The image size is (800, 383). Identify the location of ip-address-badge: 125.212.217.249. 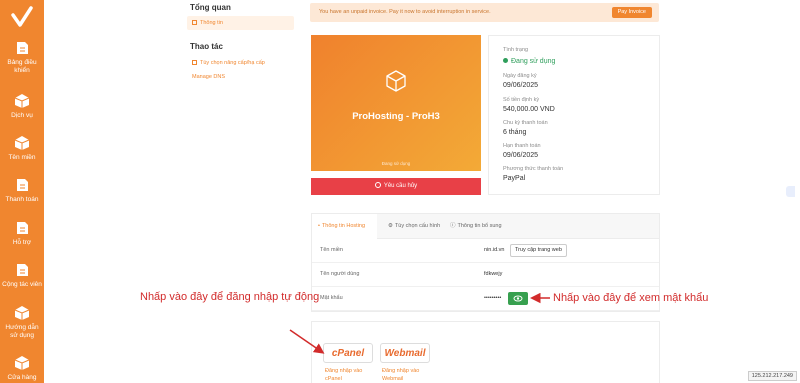
(772, 376).